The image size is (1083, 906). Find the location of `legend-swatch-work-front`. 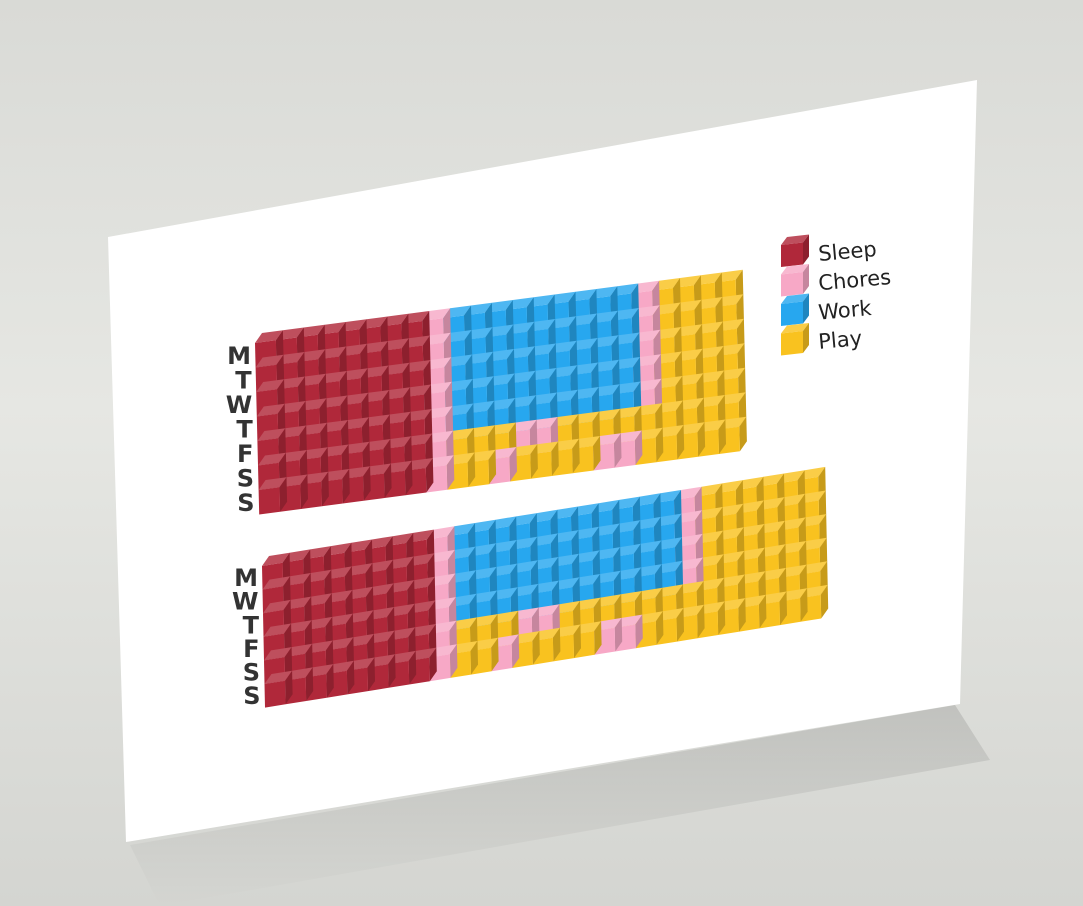

legend-swatch-work-front is located at coordinates (792, 313).